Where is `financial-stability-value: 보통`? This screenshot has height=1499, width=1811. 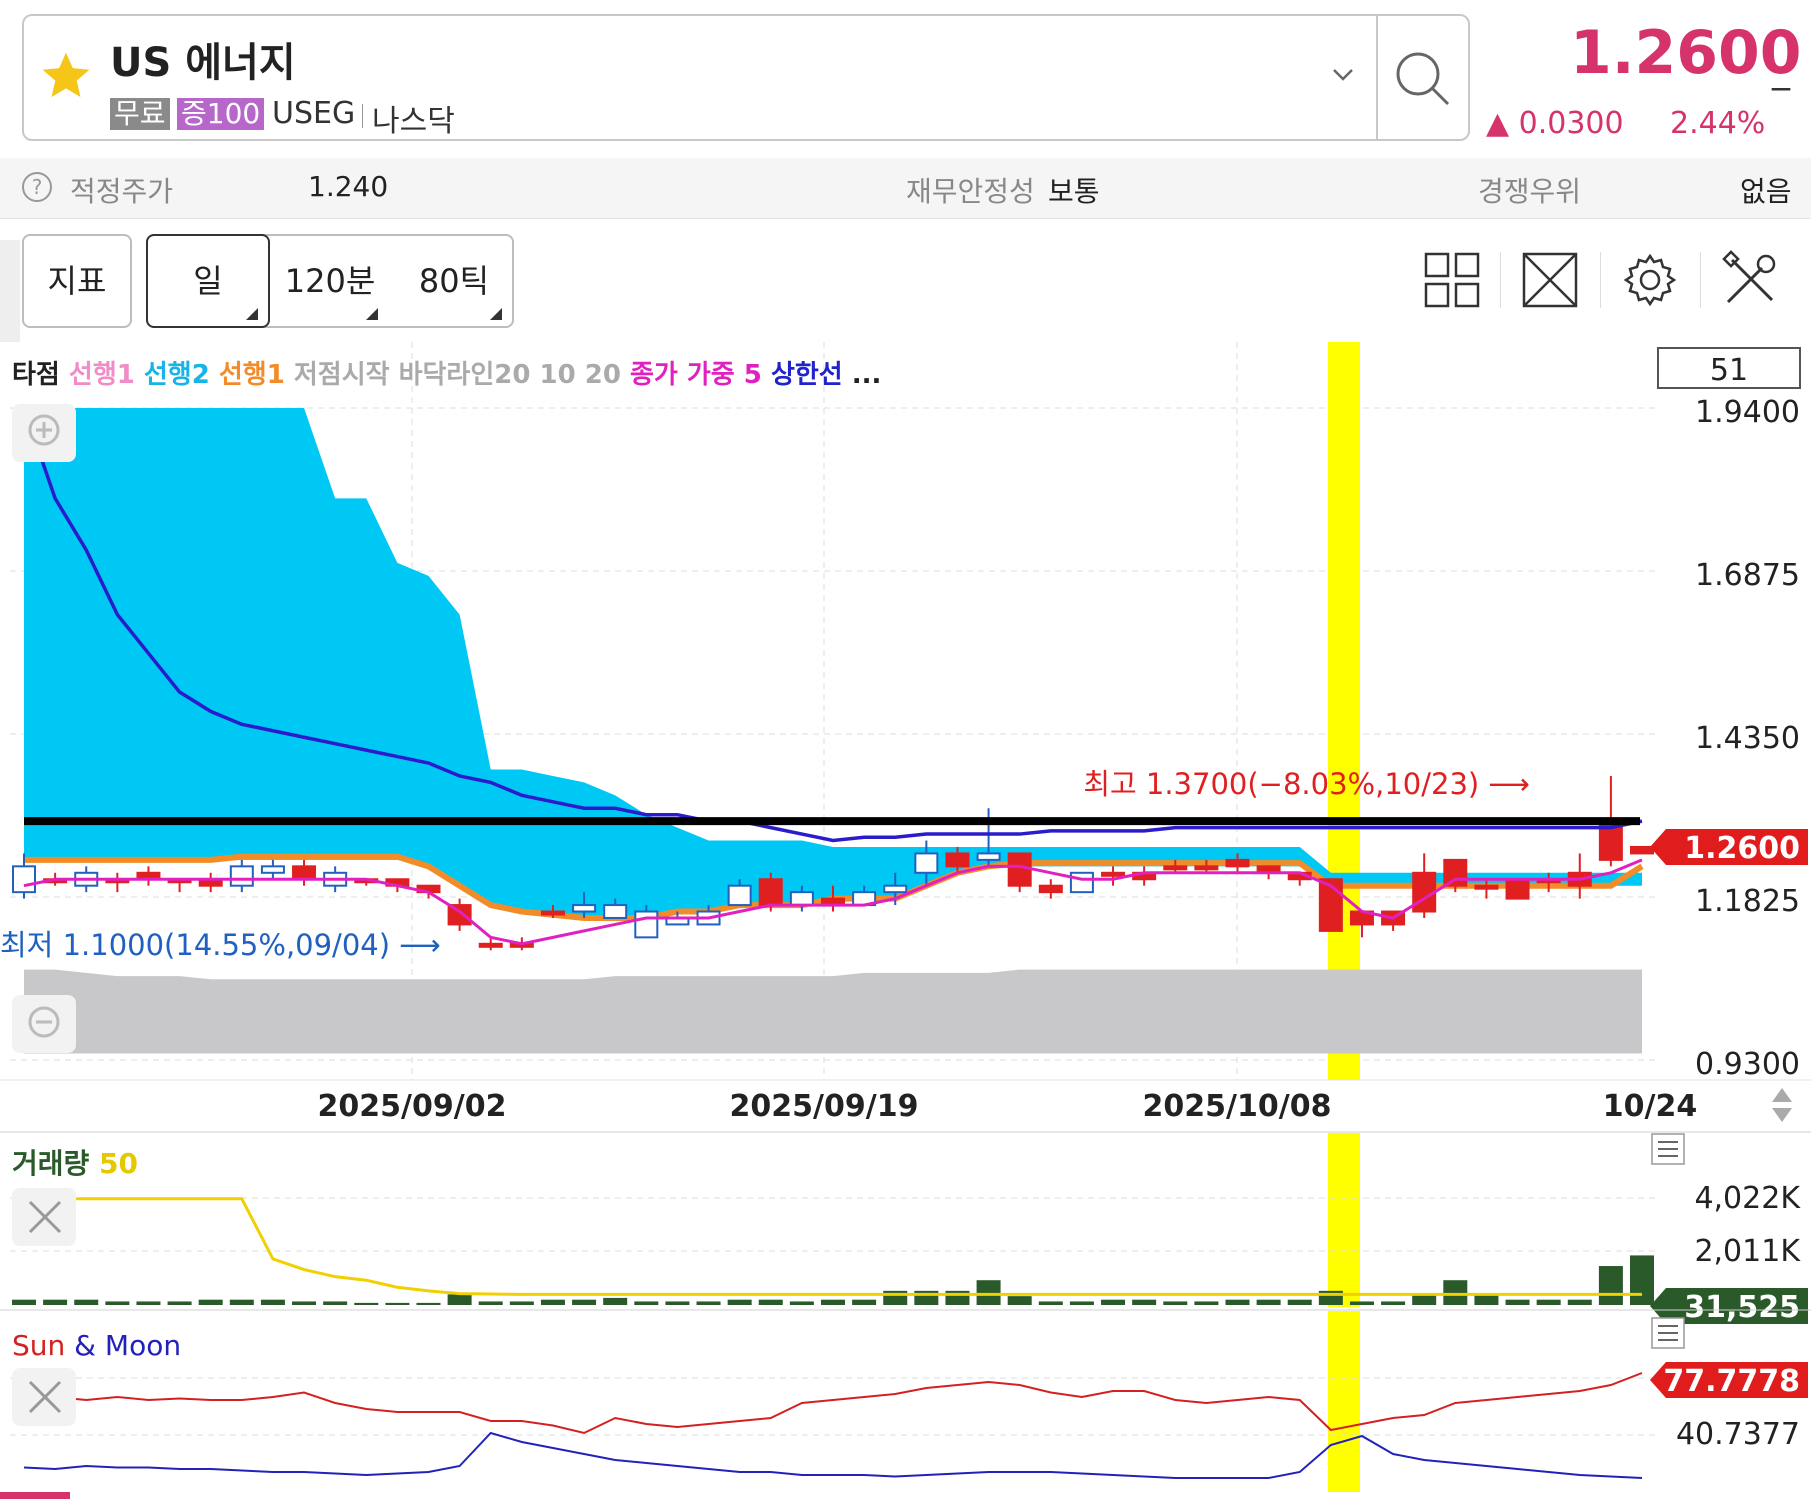 financial-stability-value: 보통 is located at coordinates (1074, 191).